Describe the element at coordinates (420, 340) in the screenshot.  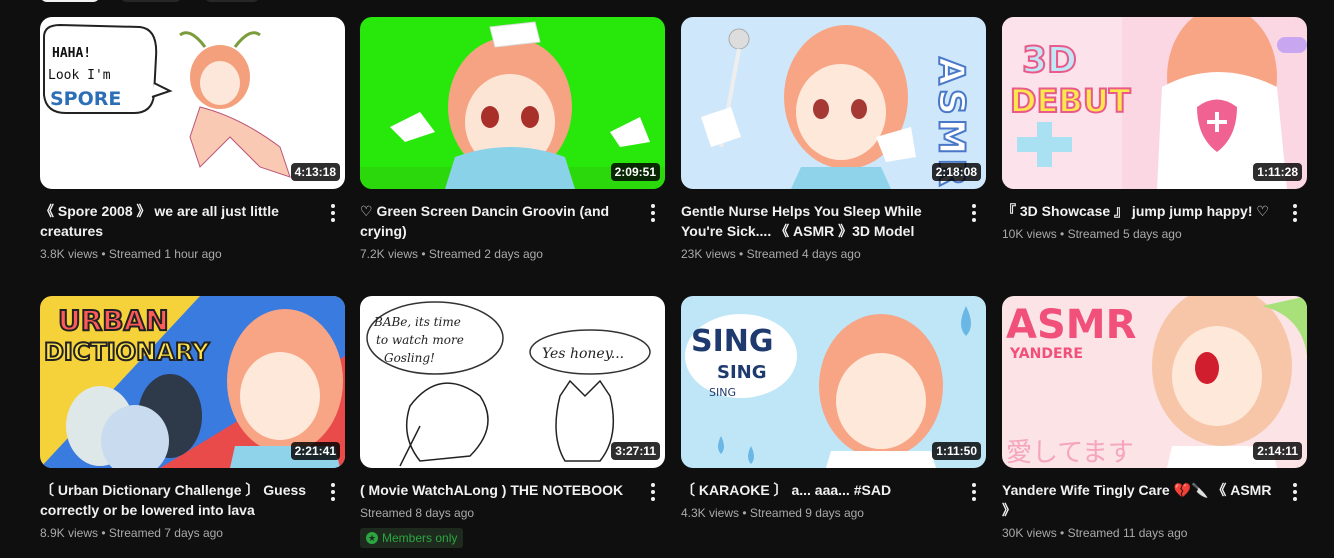
I see `thumb-text: to watch more` at that location.